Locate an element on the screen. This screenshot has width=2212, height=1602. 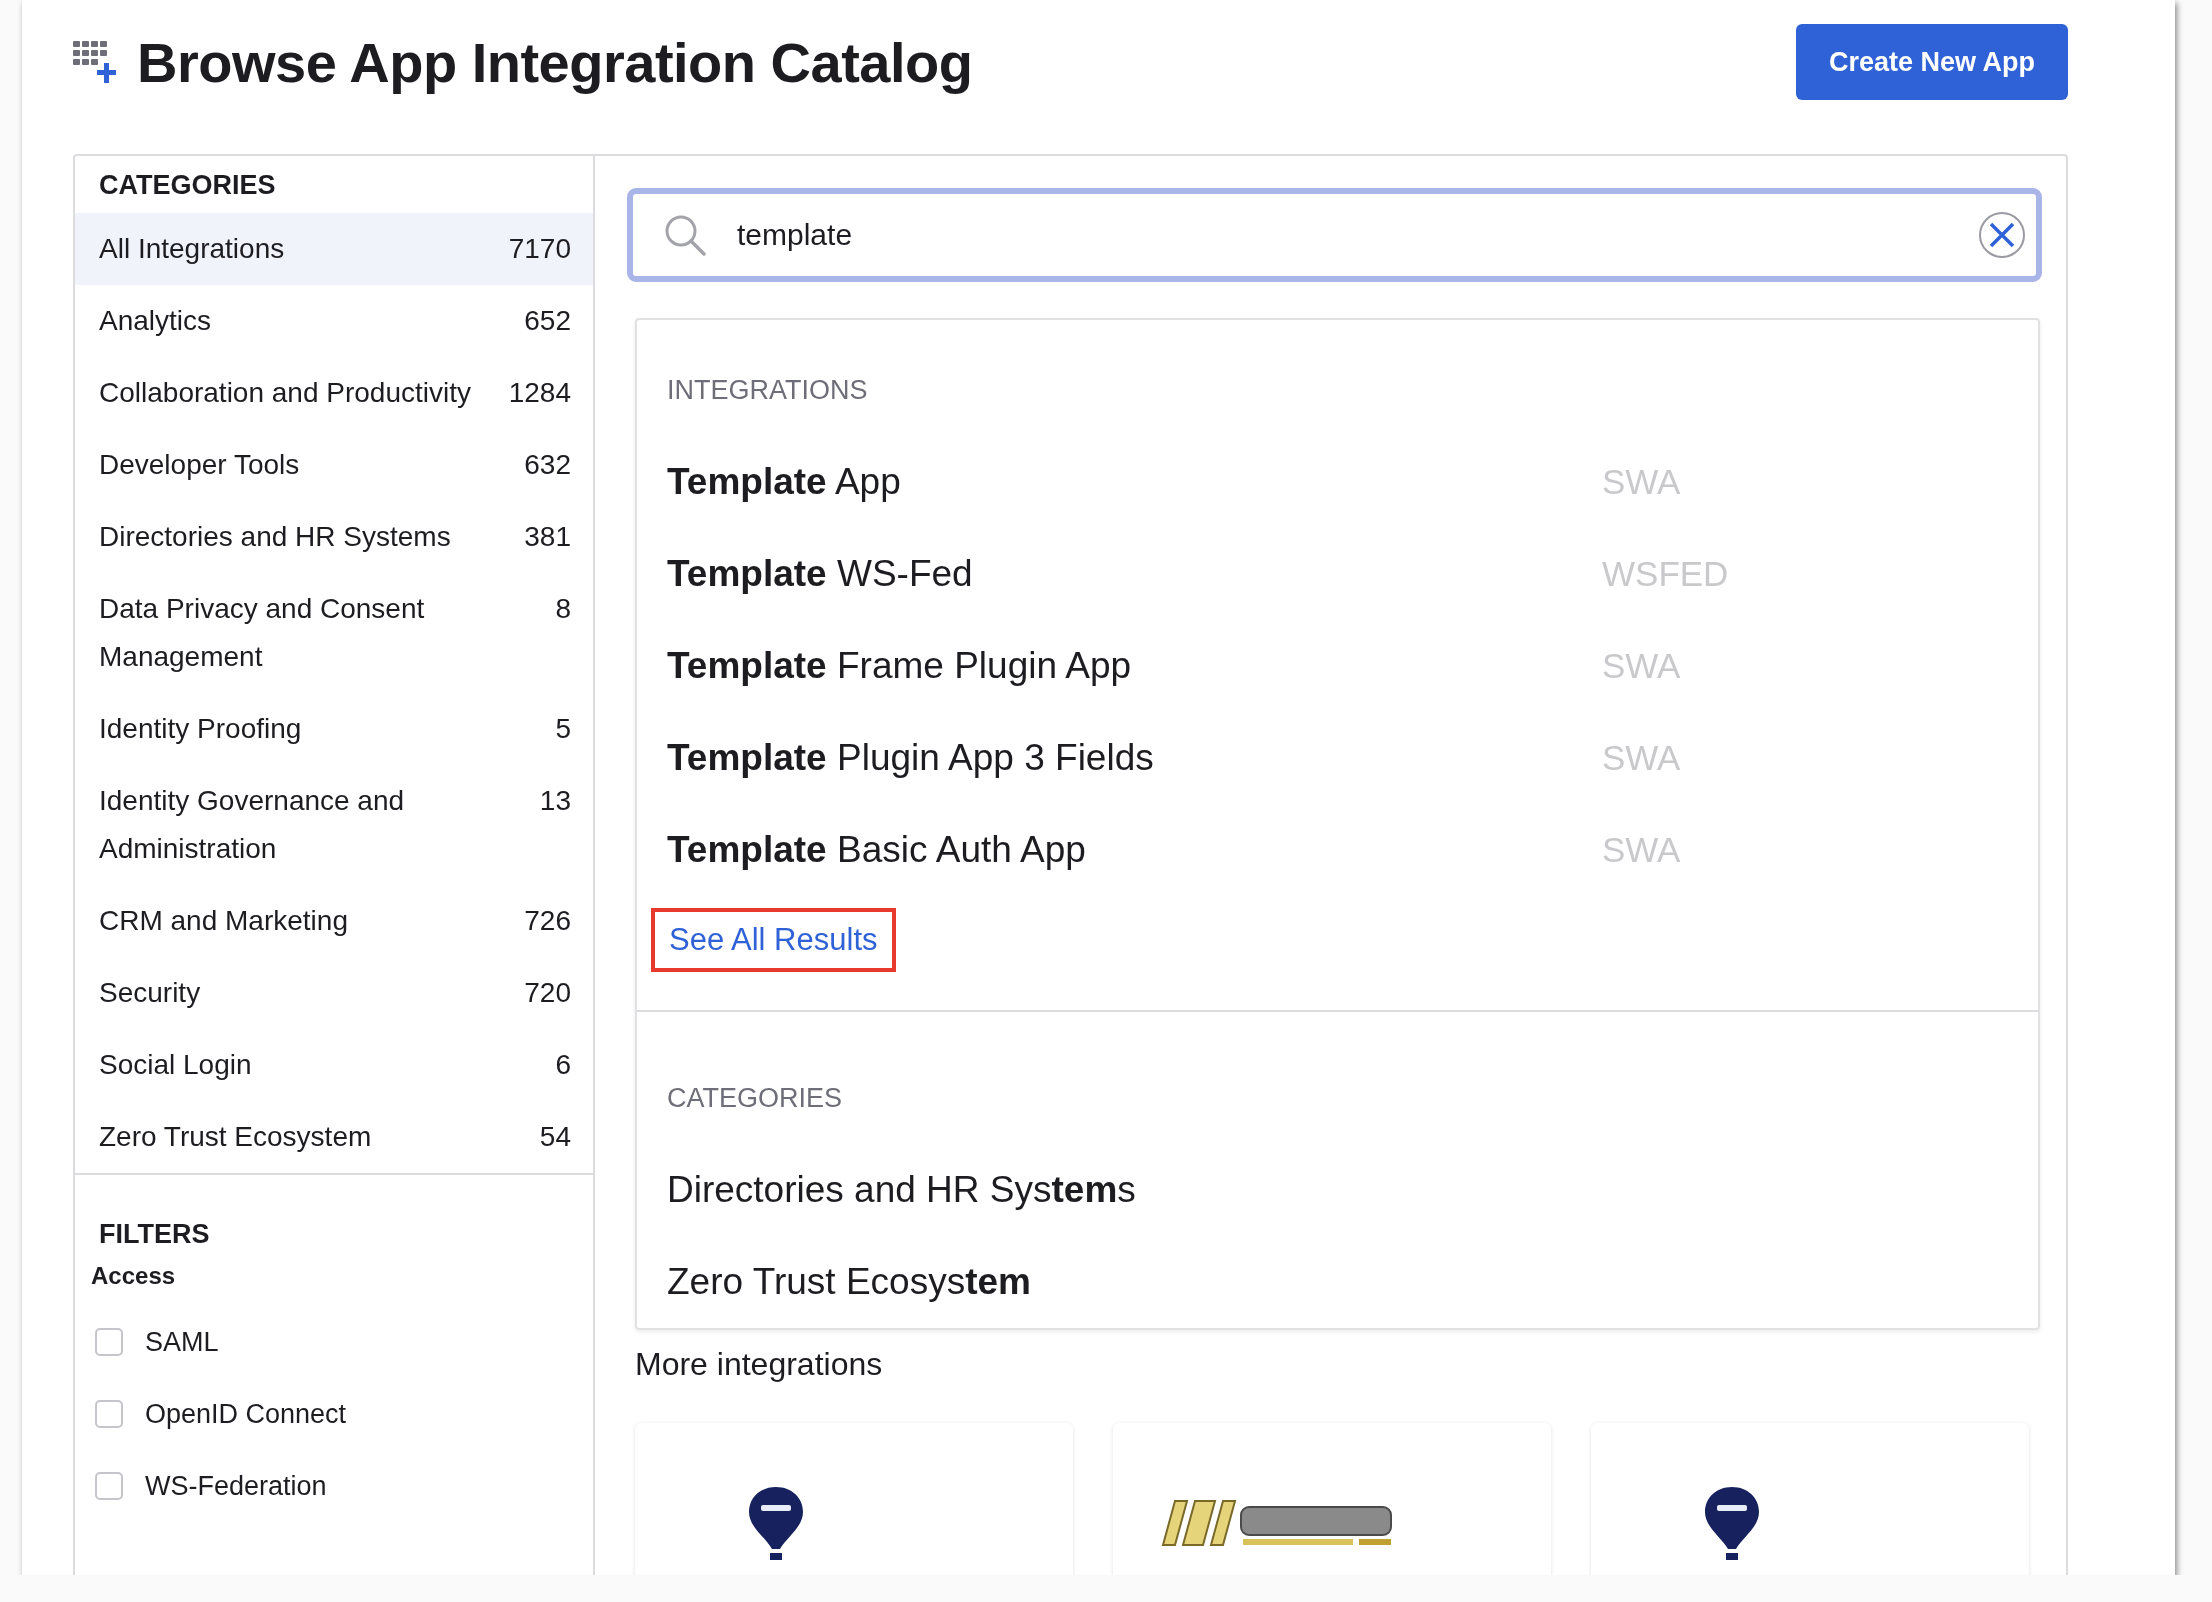
category-item: Analytics 652 is located at coordinates (334, 321).